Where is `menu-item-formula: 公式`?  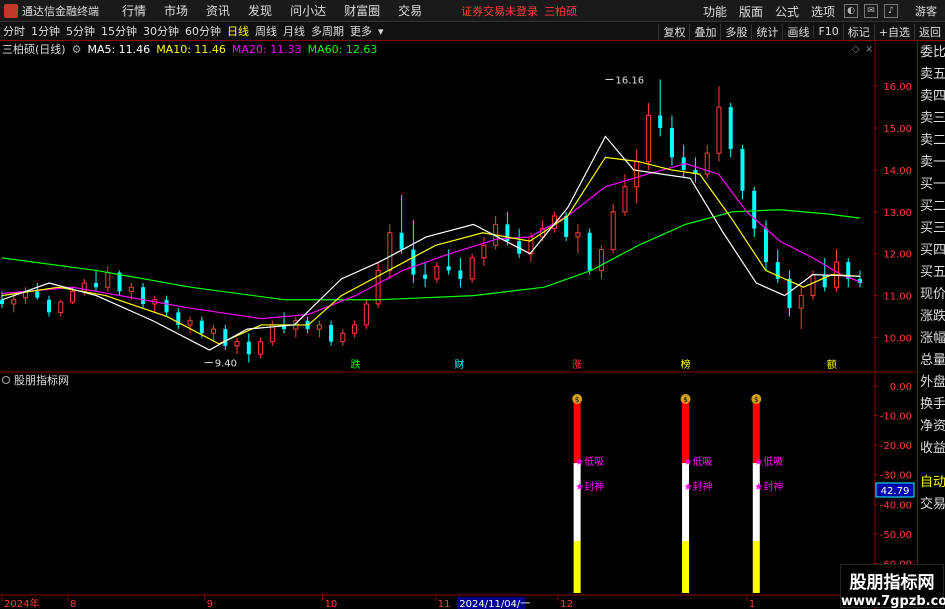 menu-item-formula: 公式 is located at coordinates (787, 11).